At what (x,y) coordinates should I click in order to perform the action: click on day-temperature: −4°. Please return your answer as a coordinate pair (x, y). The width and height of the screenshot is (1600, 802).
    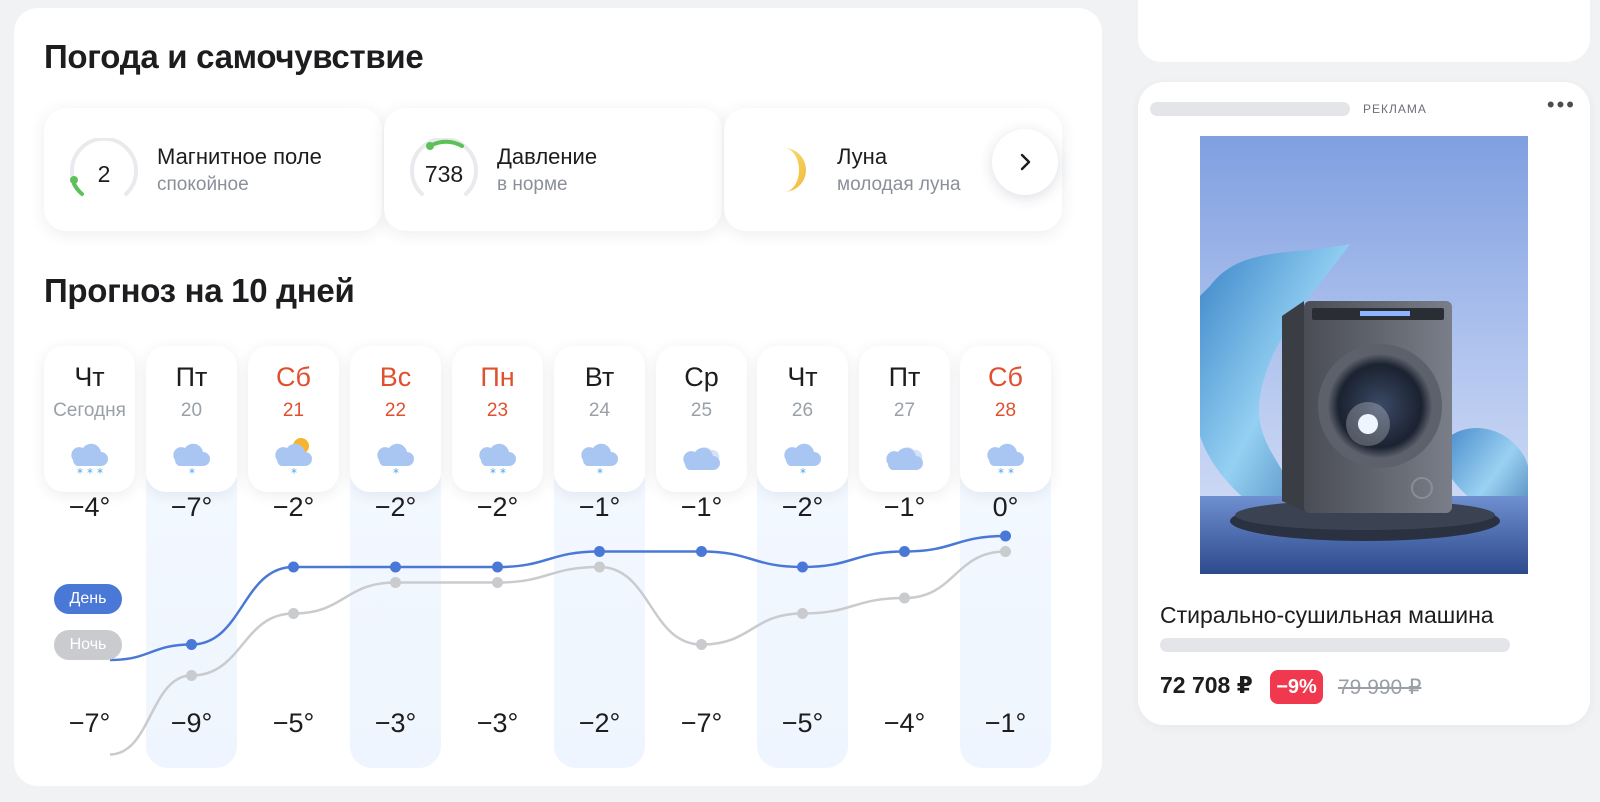
    Looking at the image, I should click on (89, 507).